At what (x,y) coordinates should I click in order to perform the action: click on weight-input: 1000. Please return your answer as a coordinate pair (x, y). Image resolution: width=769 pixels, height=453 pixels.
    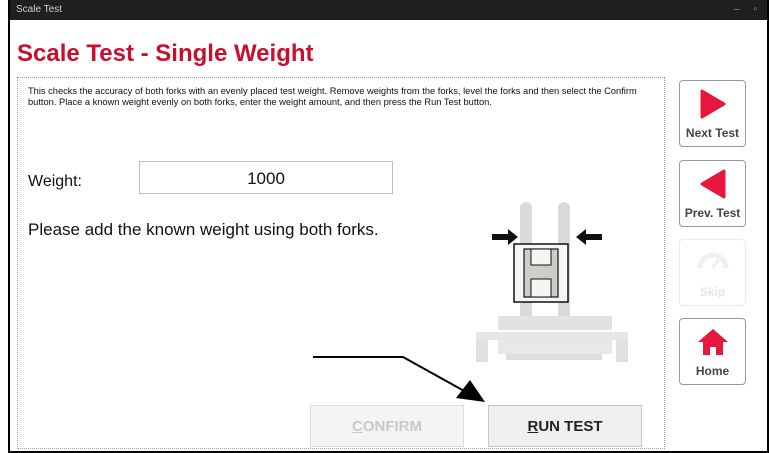
    Looking at the image, I should click on (266, 177).